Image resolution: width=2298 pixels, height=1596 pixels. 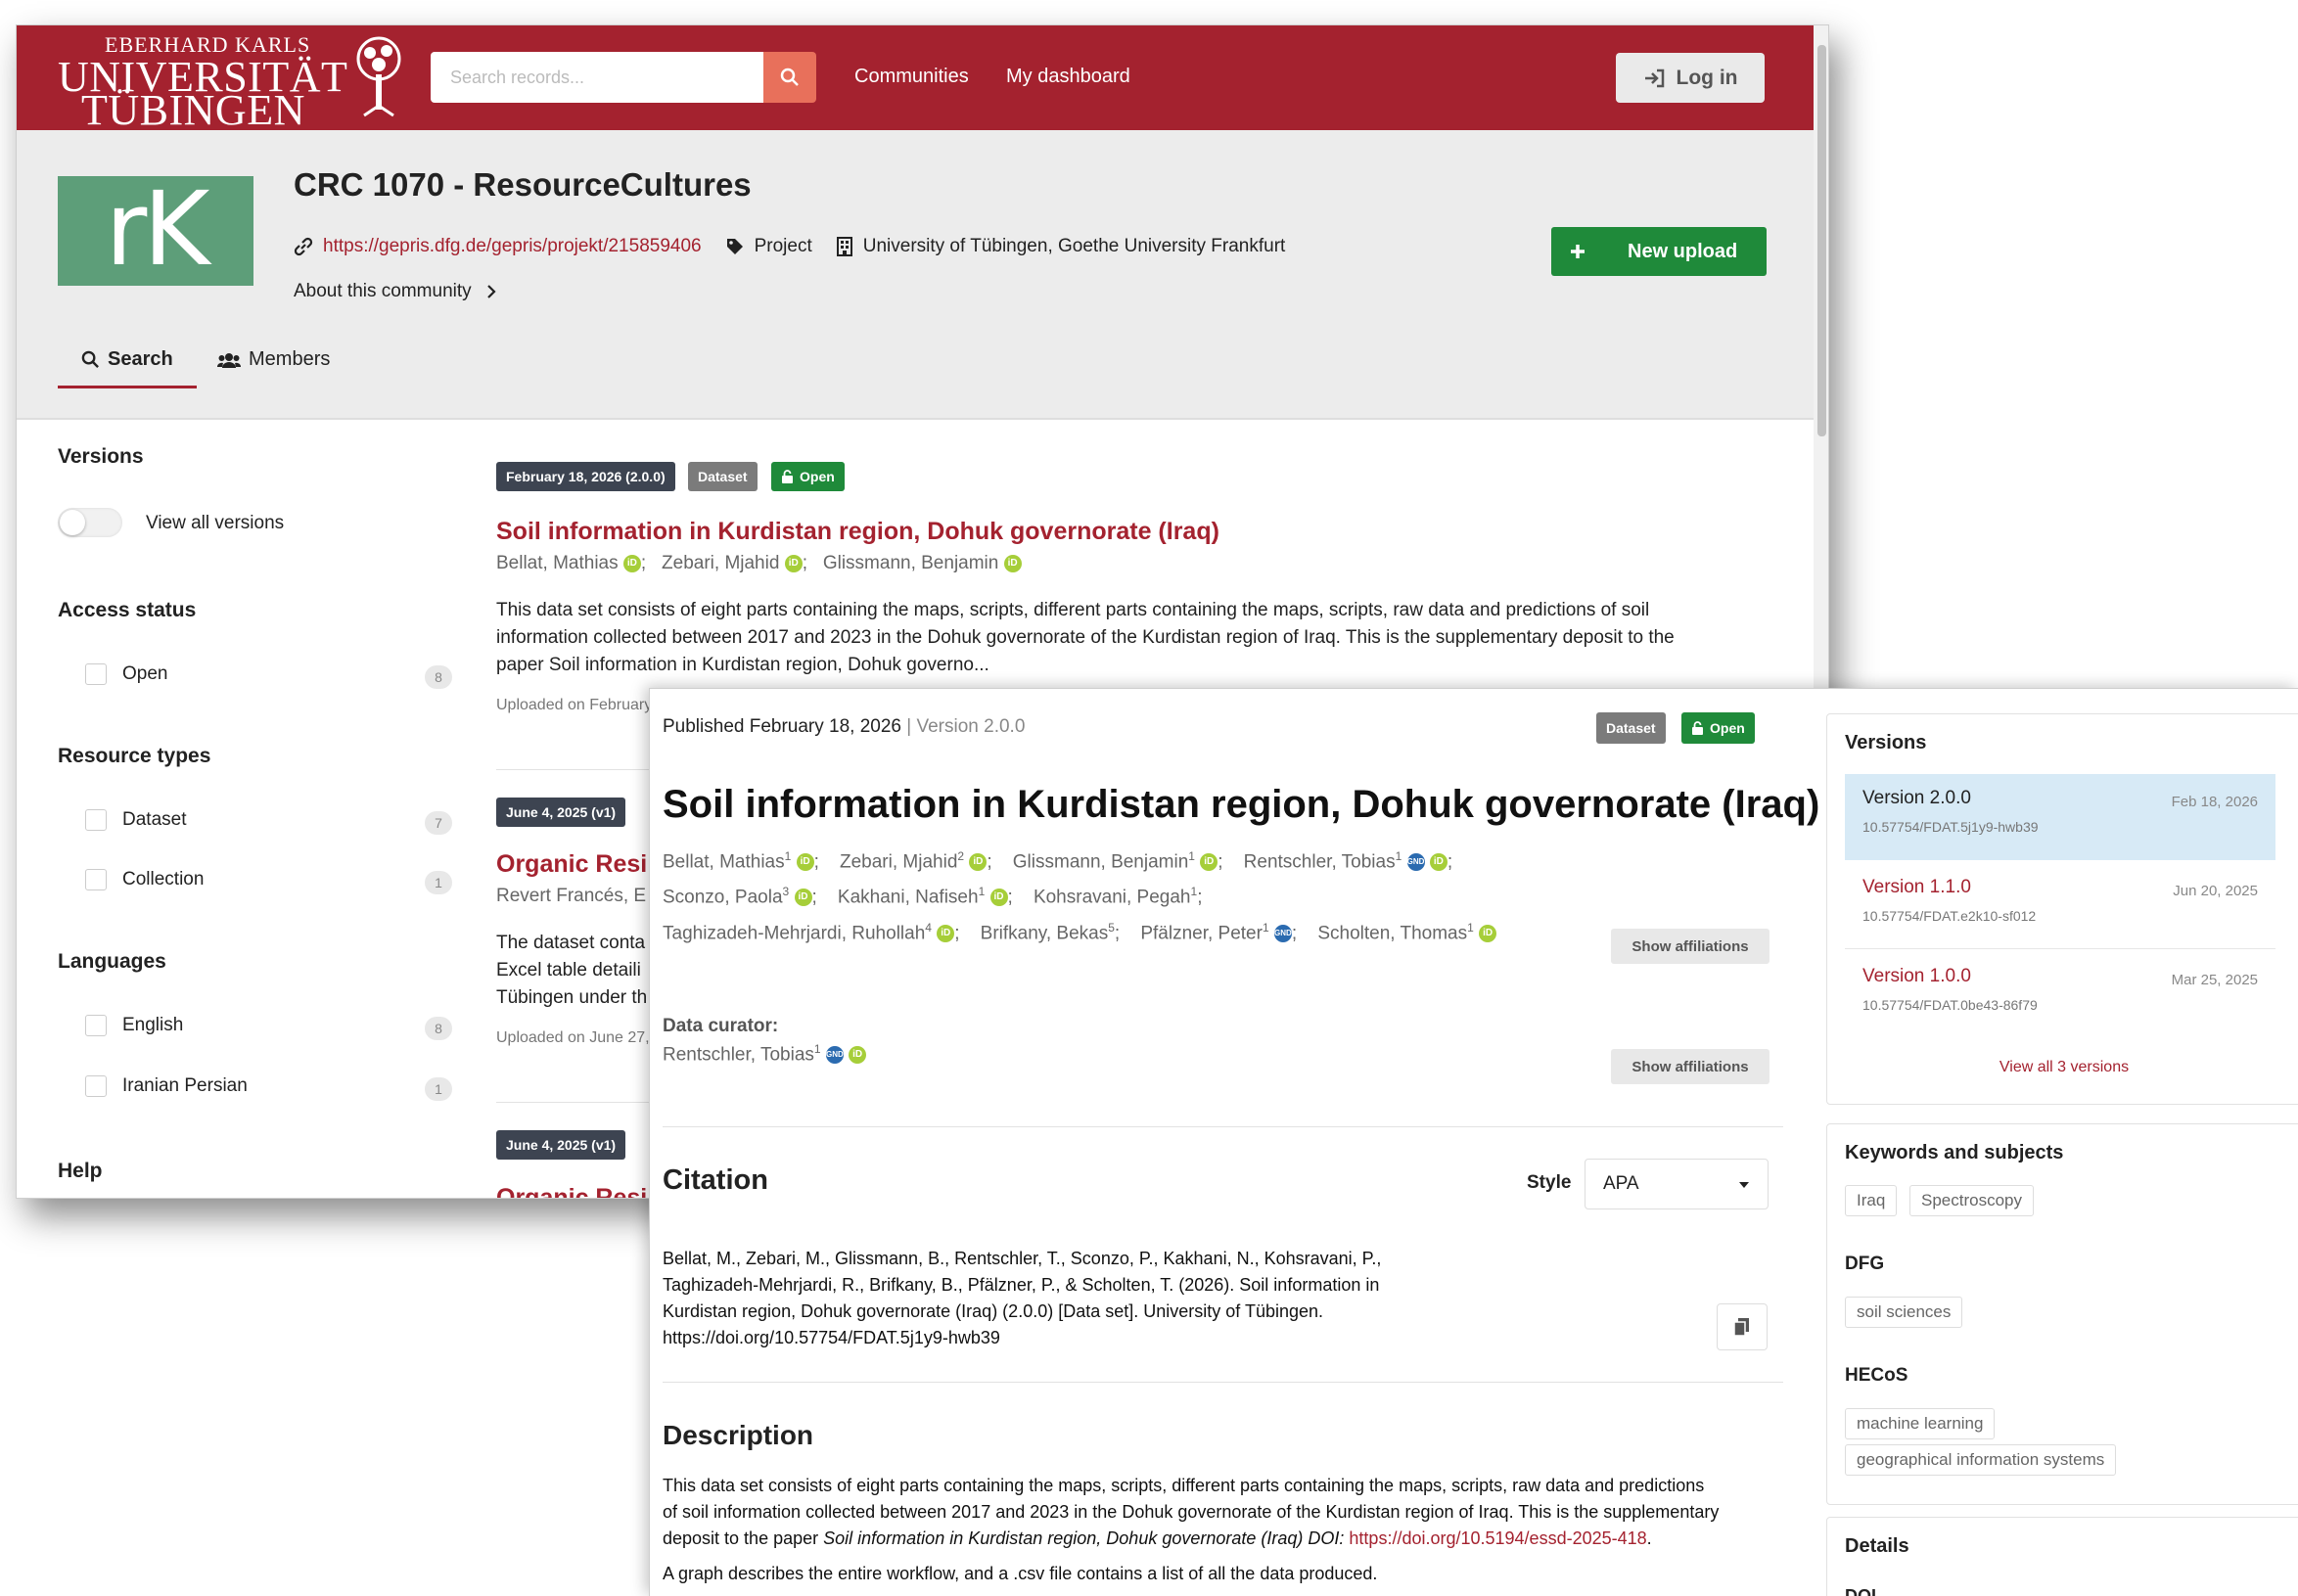 What do you see at coordinates (1621, 1183) in the screenshot?
I see `style-value: APA` at bounding box center [1621, 1183].